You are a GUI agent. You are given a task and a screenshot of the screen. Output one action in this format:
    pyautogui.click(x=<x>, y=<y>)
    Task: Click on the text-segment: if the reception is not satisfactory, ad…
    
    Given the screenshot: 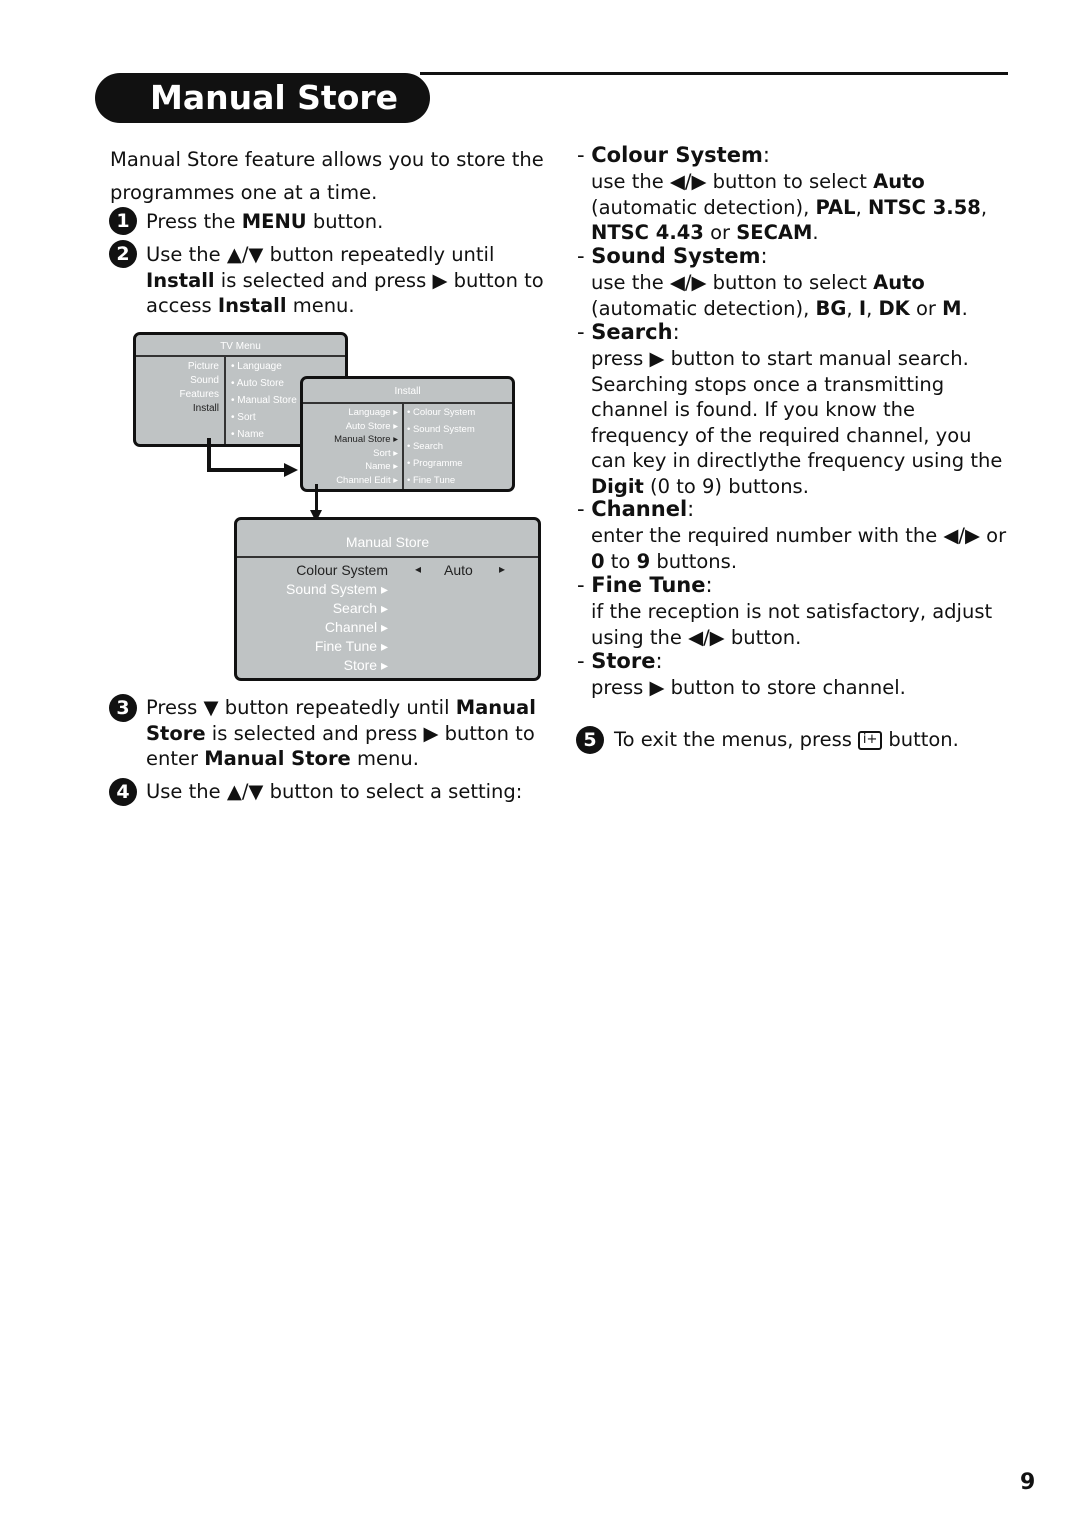 What is the action you would take?
    pyautogui.click(x=792, y=624)
    